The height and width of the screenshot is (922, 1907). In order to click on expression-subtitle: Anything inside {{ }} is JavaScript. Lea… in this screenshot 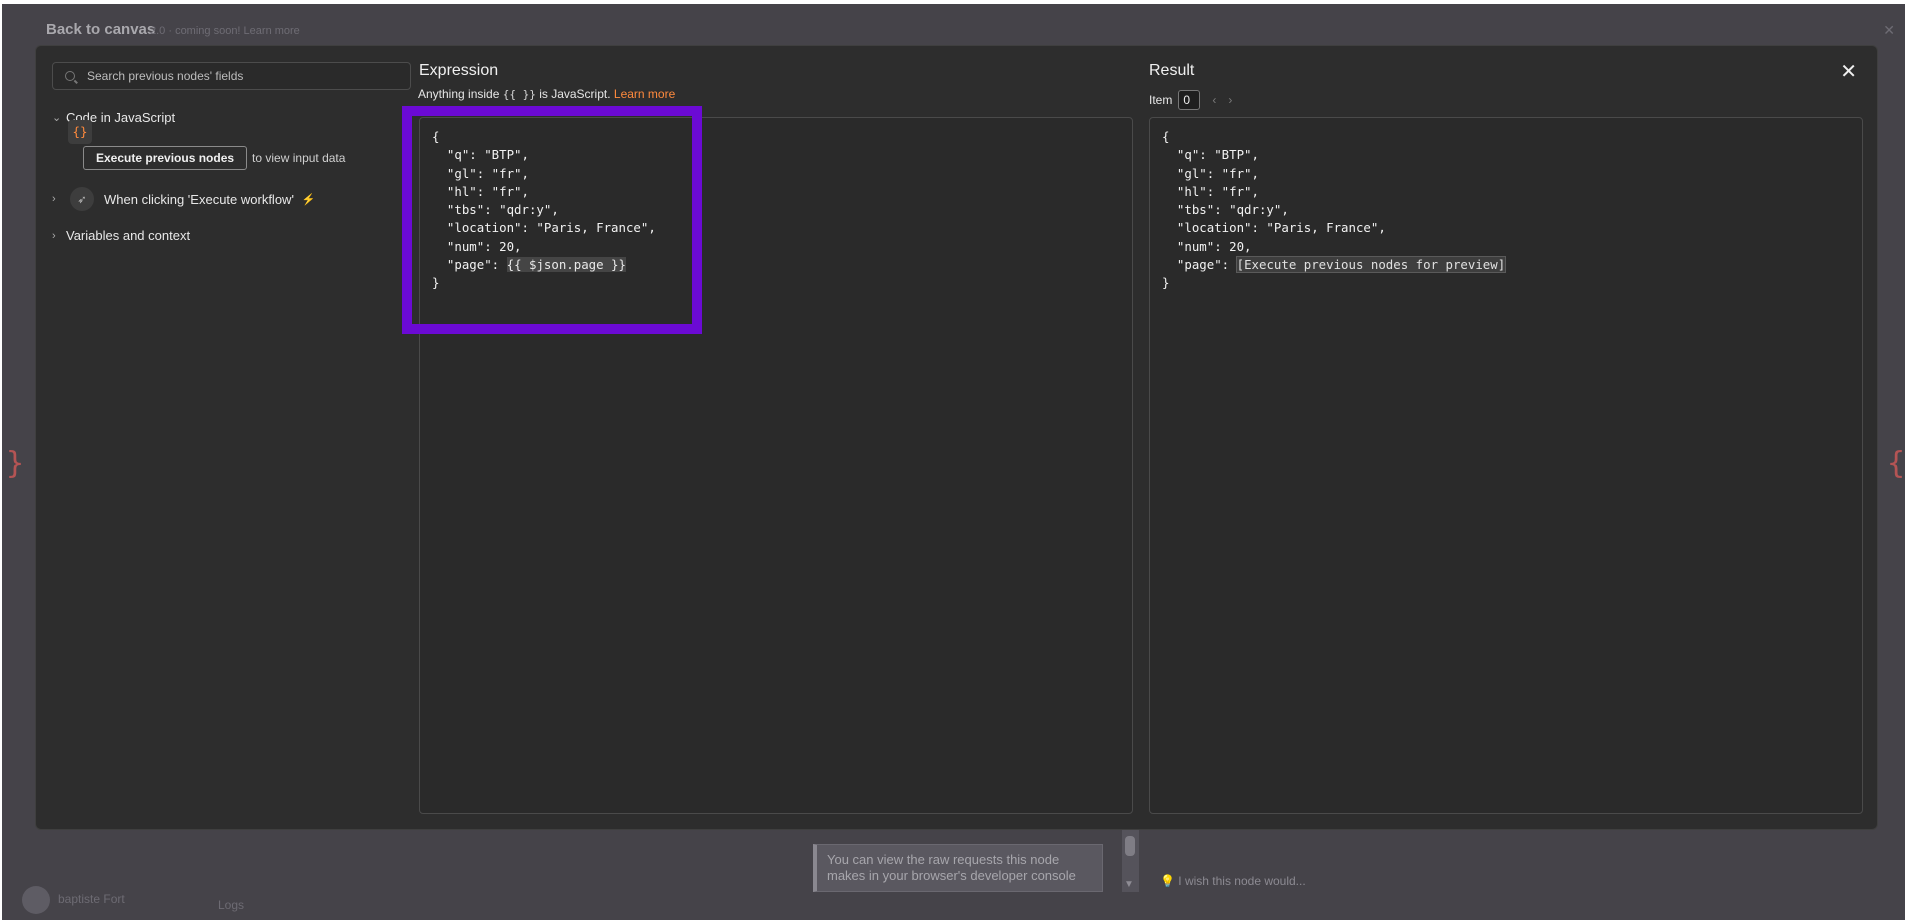, I will do `click(546, 94)`.